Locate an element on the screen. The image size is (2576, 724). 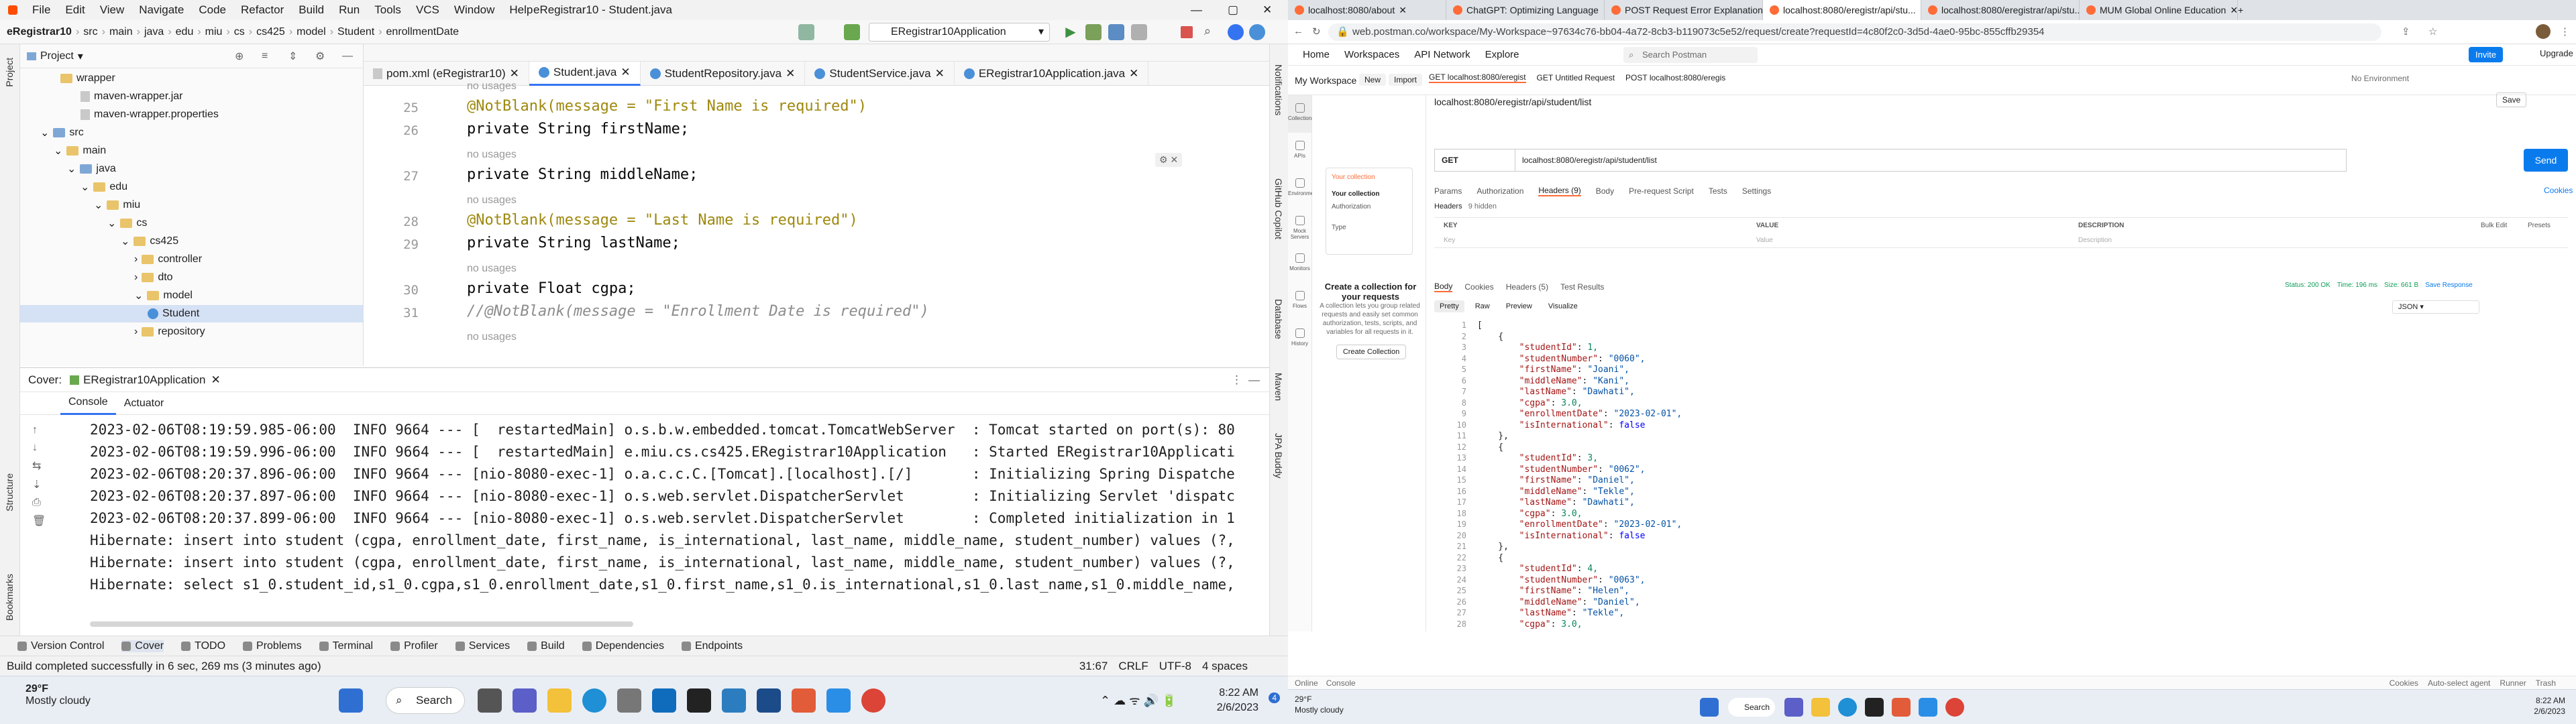
console-tab-actuator: Actuator is located at coordinates (144, 404).